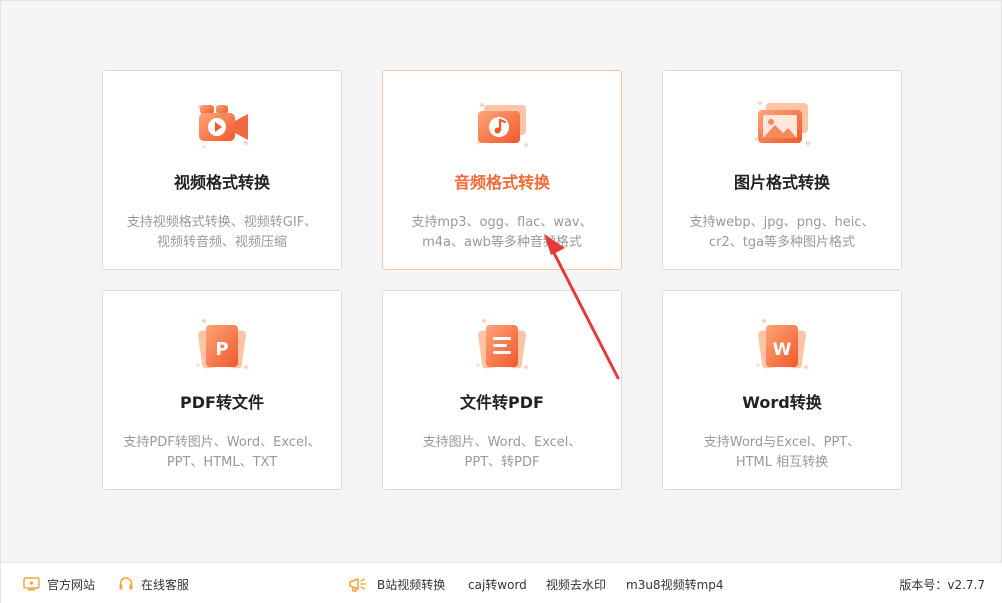 The image size is (1002, 603). Describe the element at coordinates (502, 402) in the screenshot. I see `card-title: 文件转PDF` at that location.